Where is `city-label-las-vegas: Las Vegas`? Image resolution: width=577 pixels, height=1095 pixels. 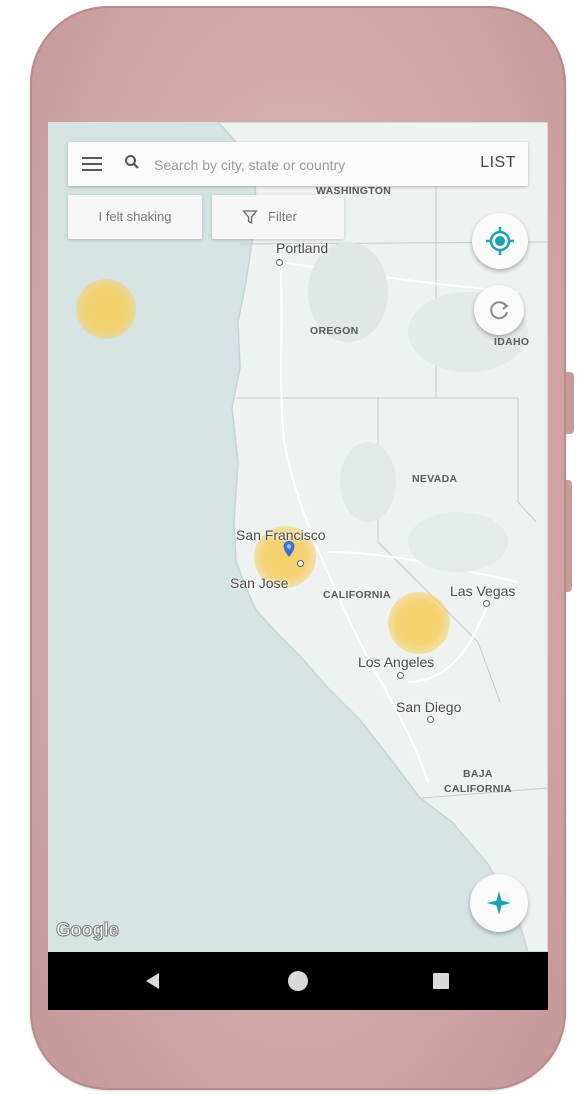 city-label-las-vegas: Las Vegas is located at coordinates (483, 591).